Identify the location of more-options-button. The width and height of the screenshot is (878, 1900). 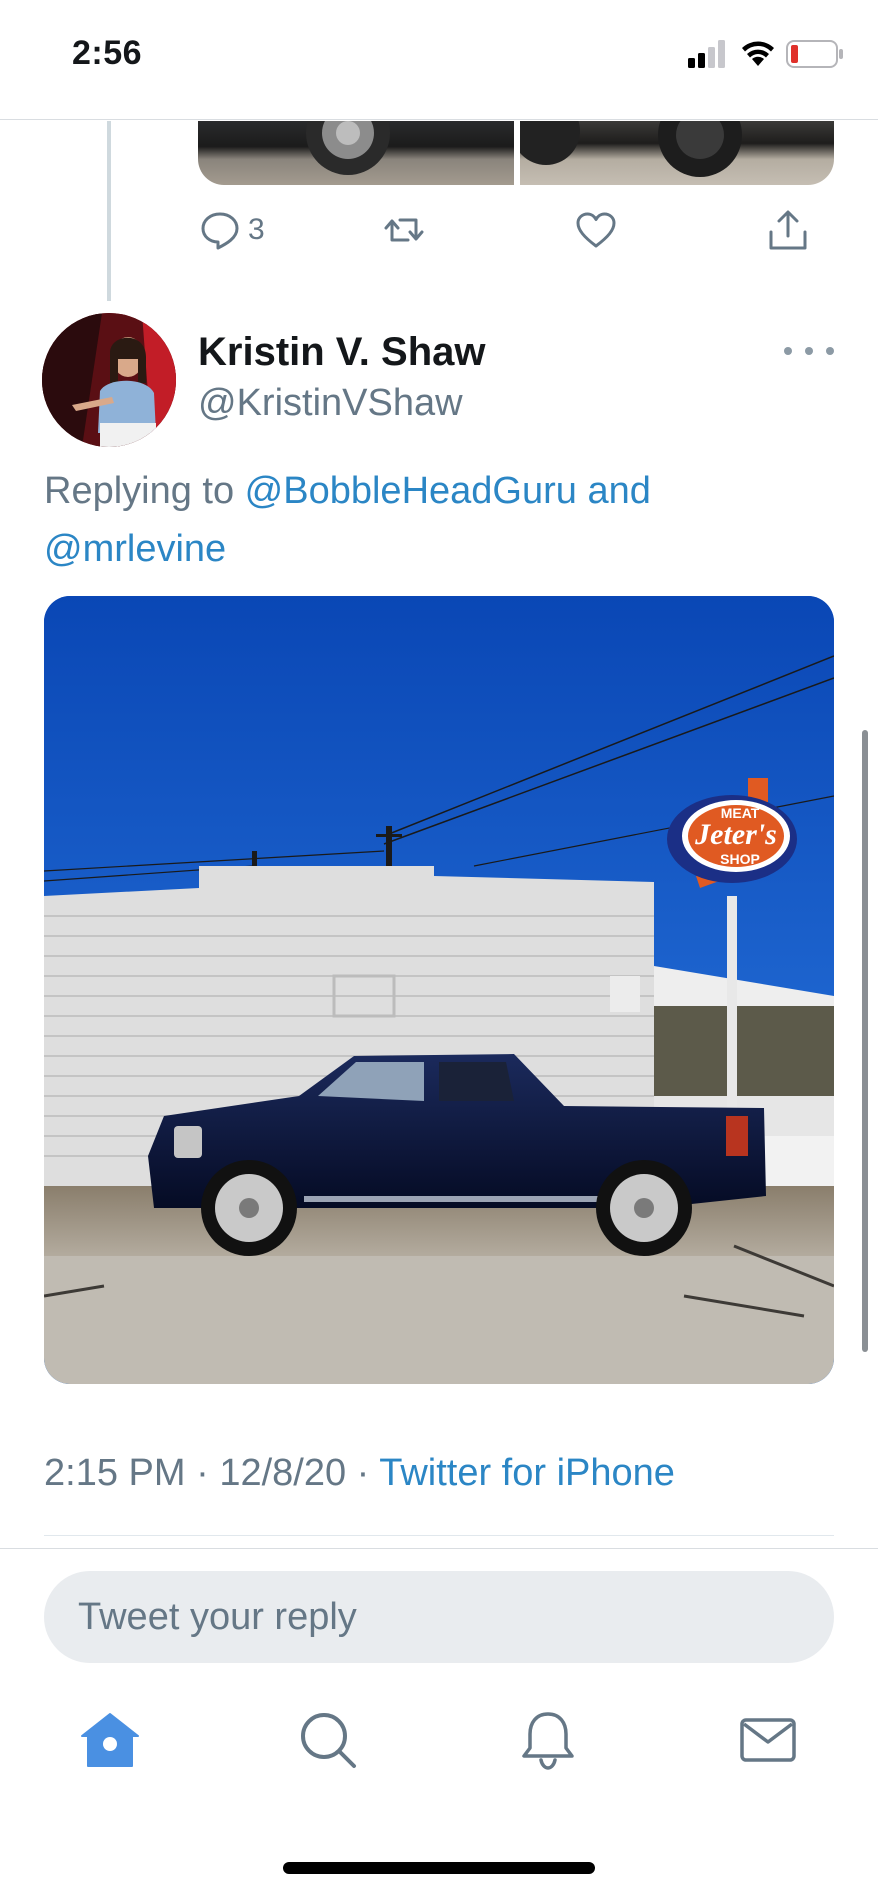
(809, 351).